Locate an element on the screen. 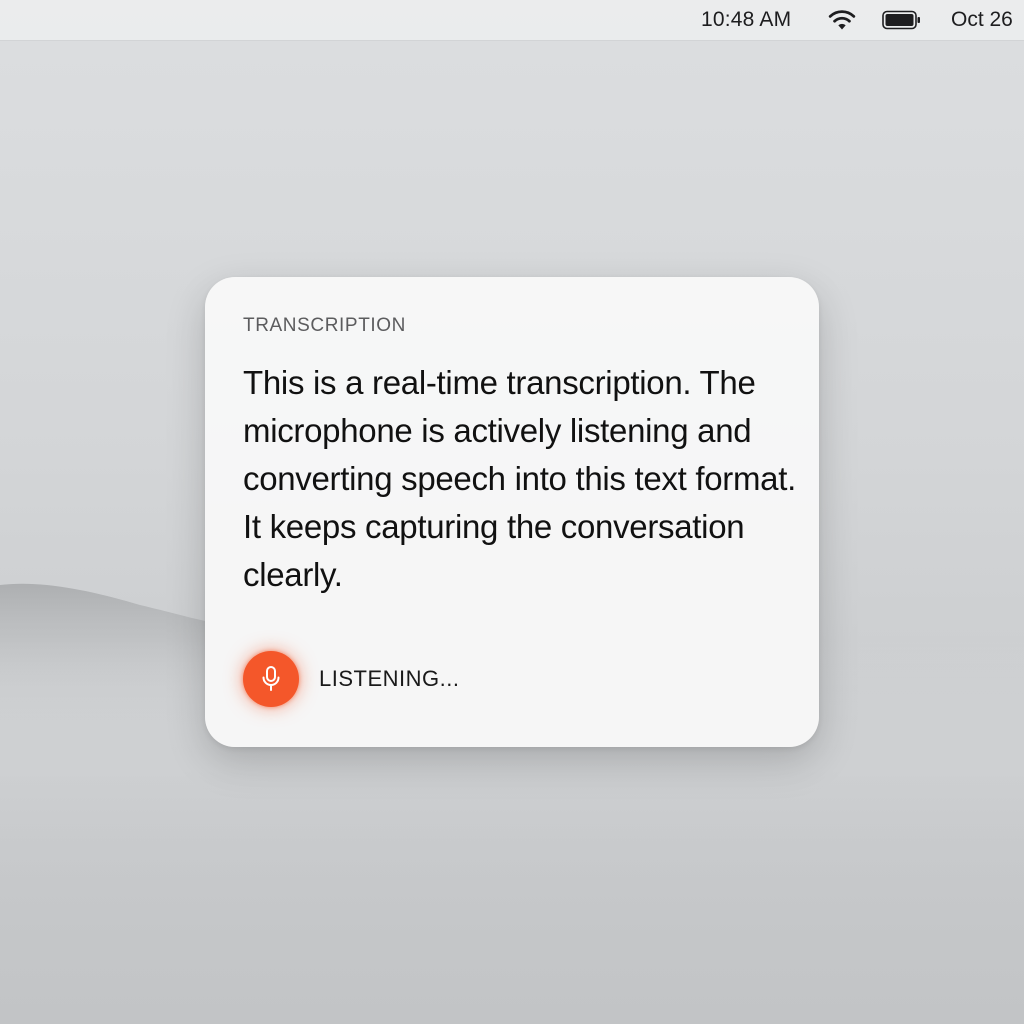 The height and width of the screenshot is (1024, 1024). wifi-icon is located at coordinates (842, 20).